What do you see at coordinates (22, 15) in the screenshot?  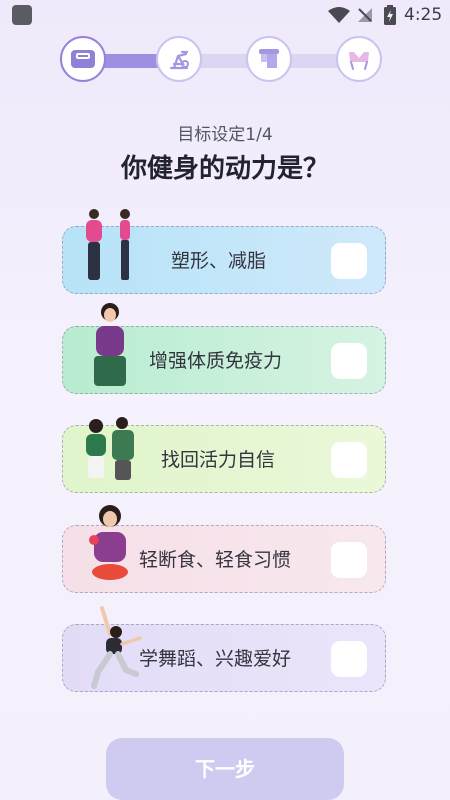 I see `app-notification-icon` at bounding box center [22, 15].